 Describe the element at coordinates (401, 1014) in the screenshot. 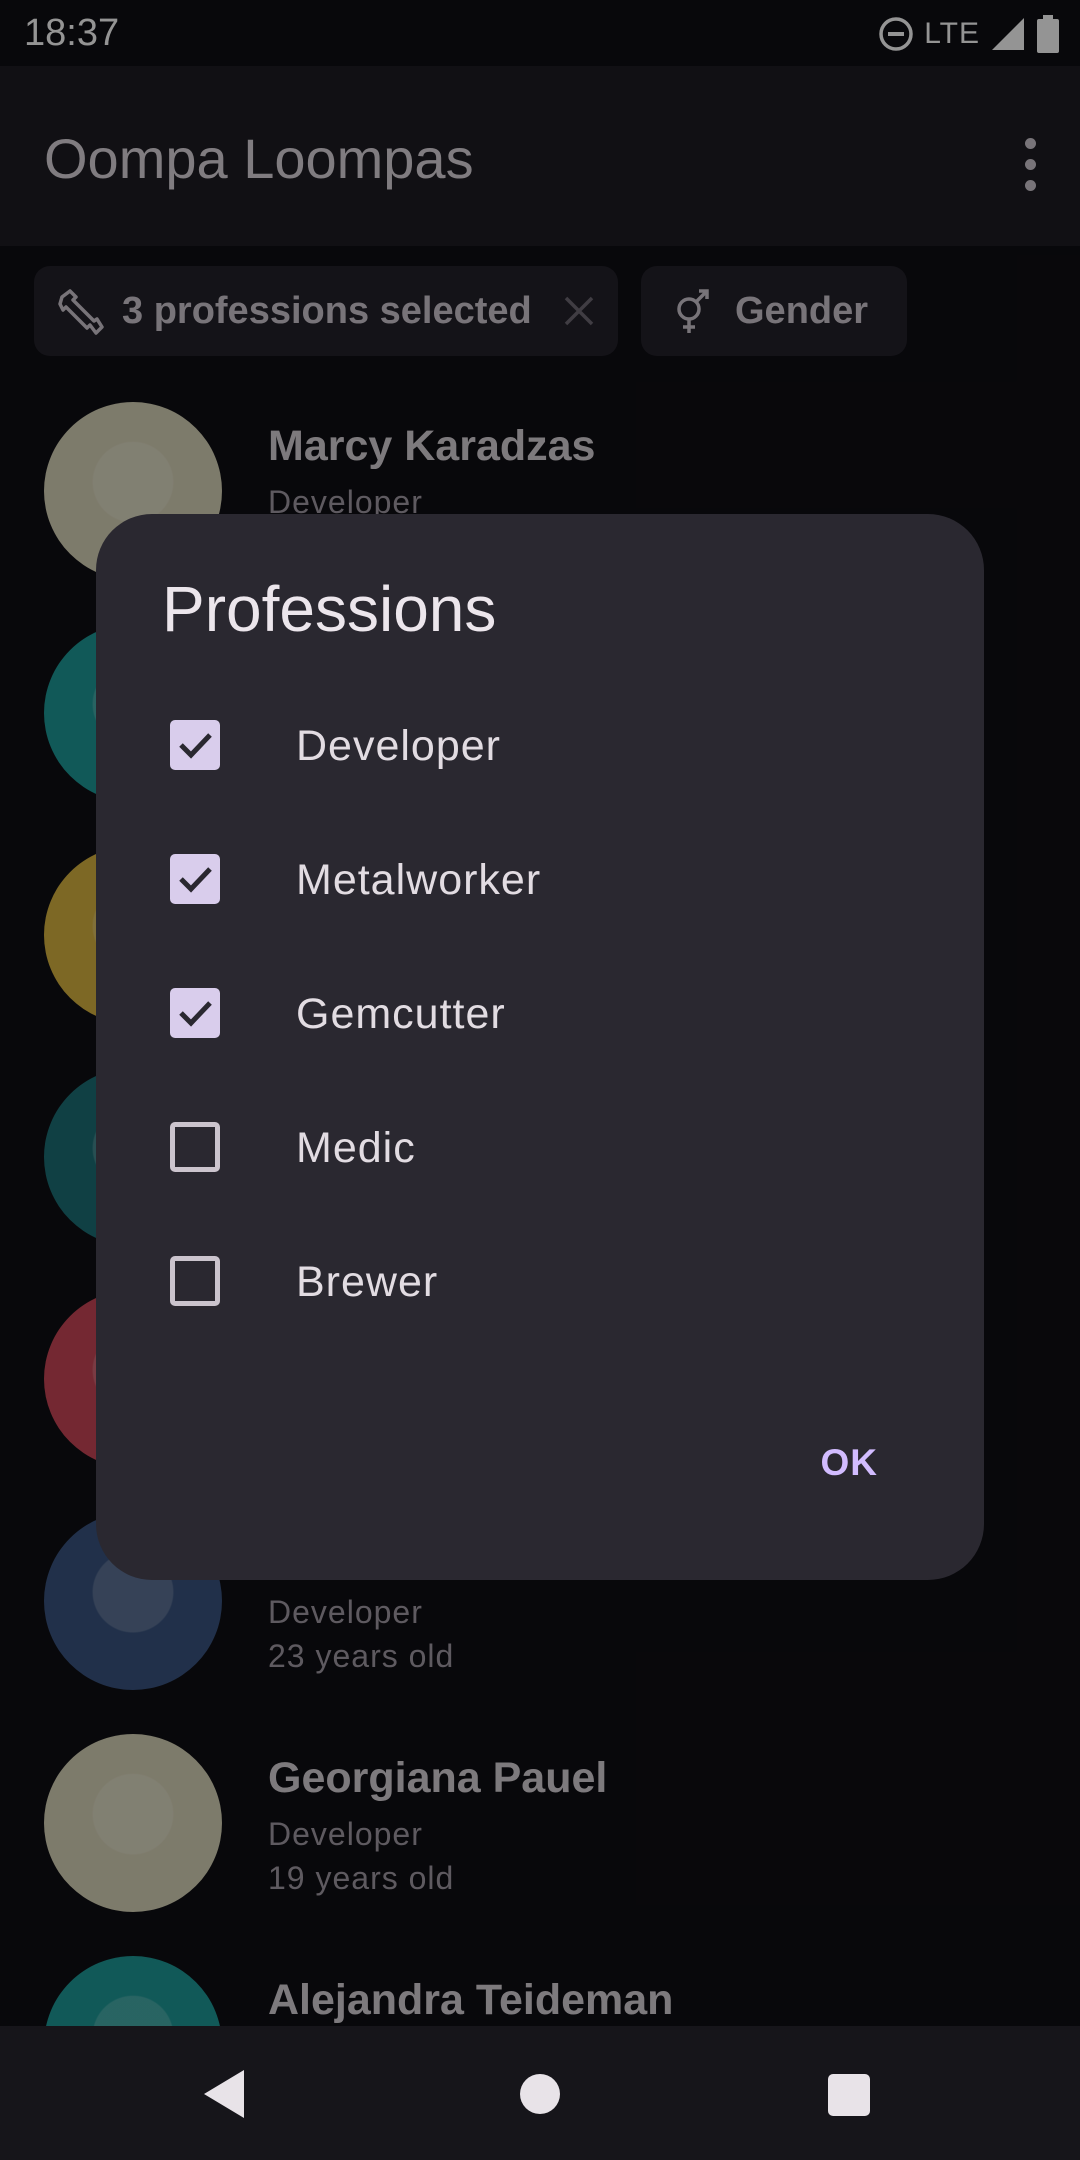

I see `option-label: Gemcutter` at that location.